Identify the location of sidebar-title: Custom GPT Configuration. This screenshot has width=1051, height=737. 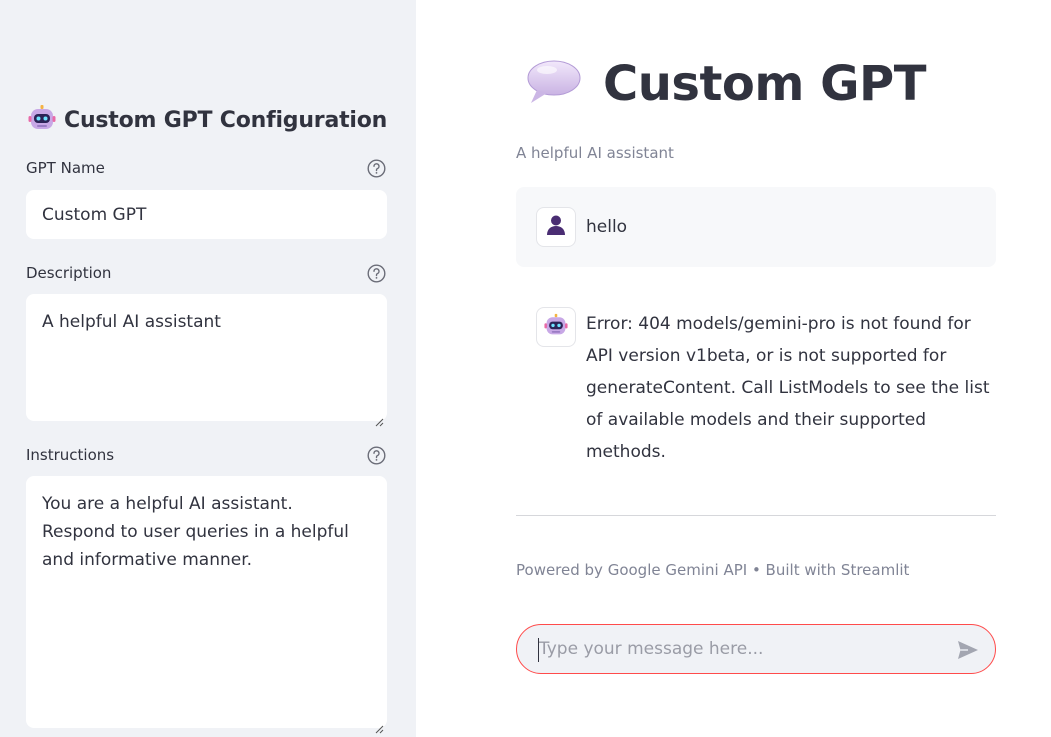
(207, 120).